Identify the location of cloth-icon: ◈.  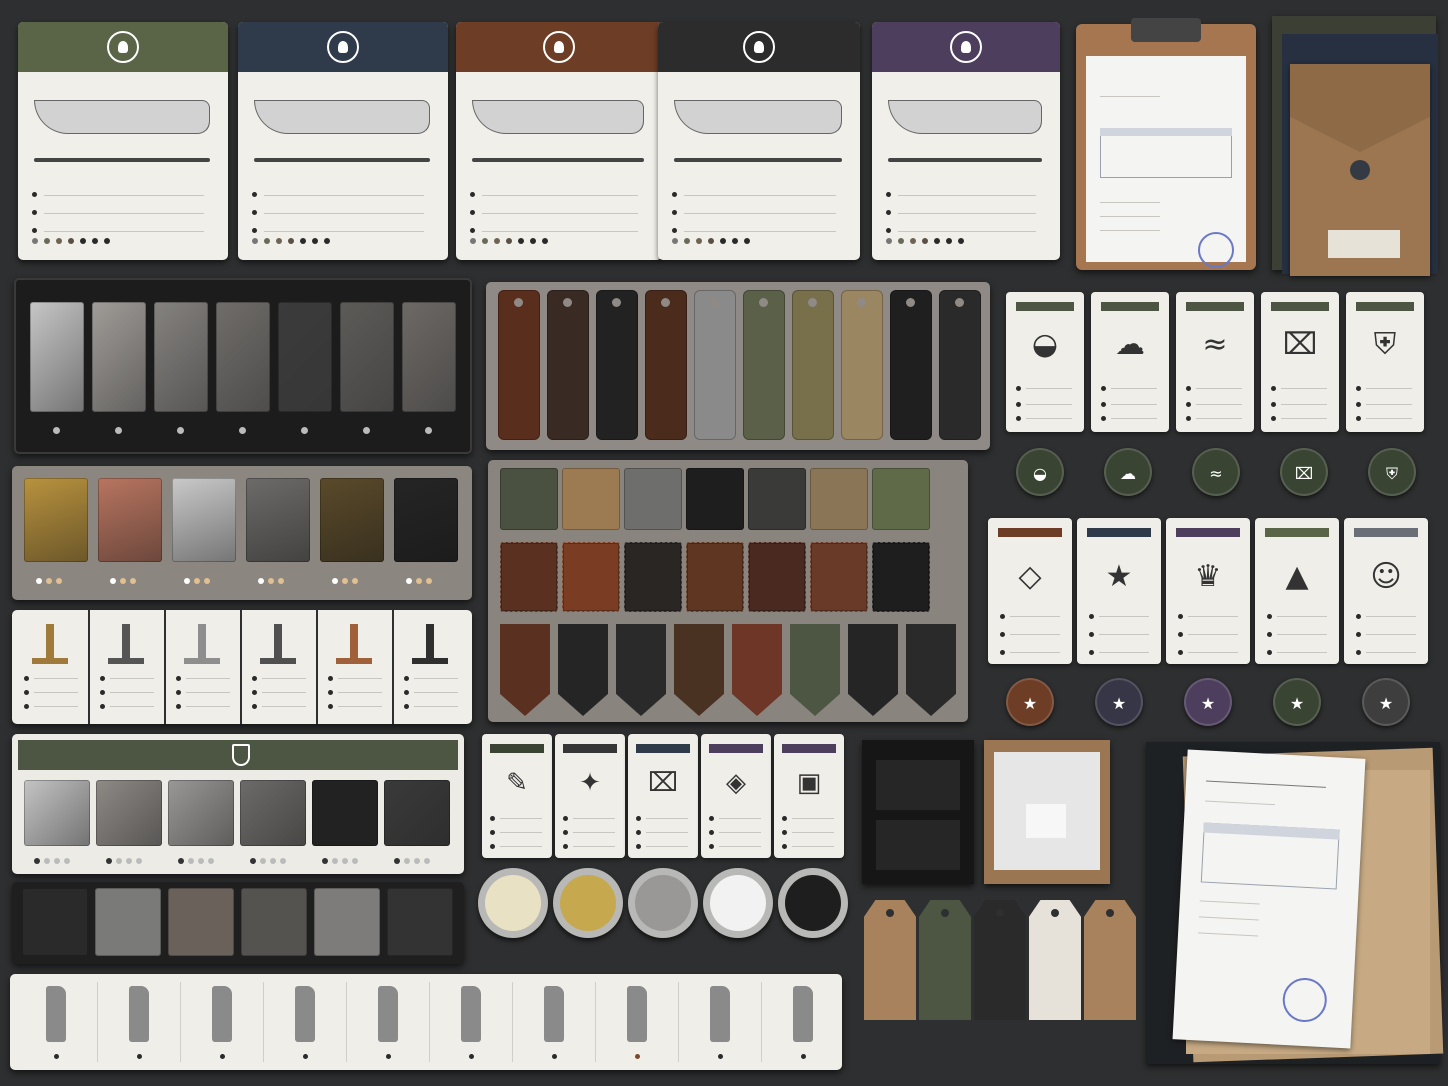
(736, 783).